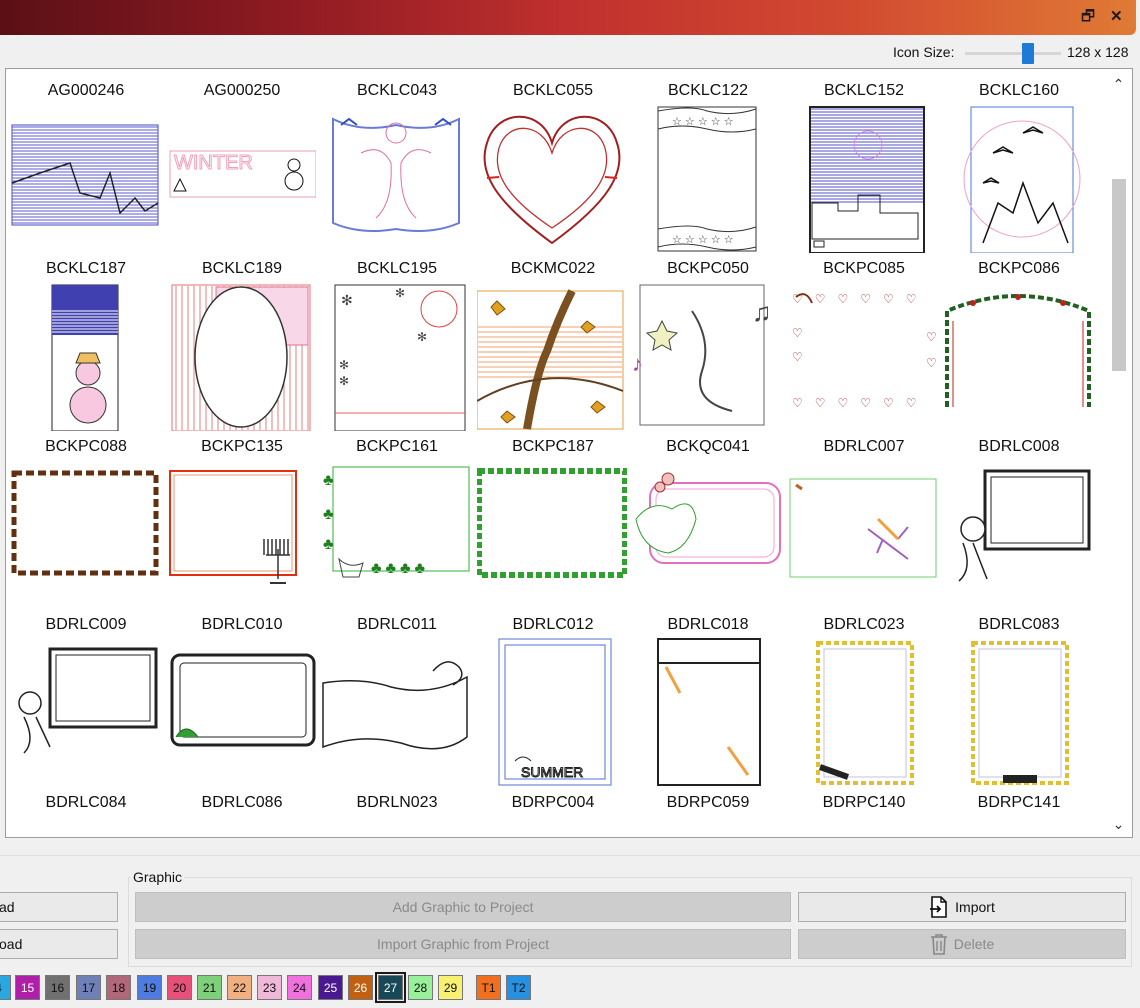  I want to click on color-swatch: 29, so click(450, 987).